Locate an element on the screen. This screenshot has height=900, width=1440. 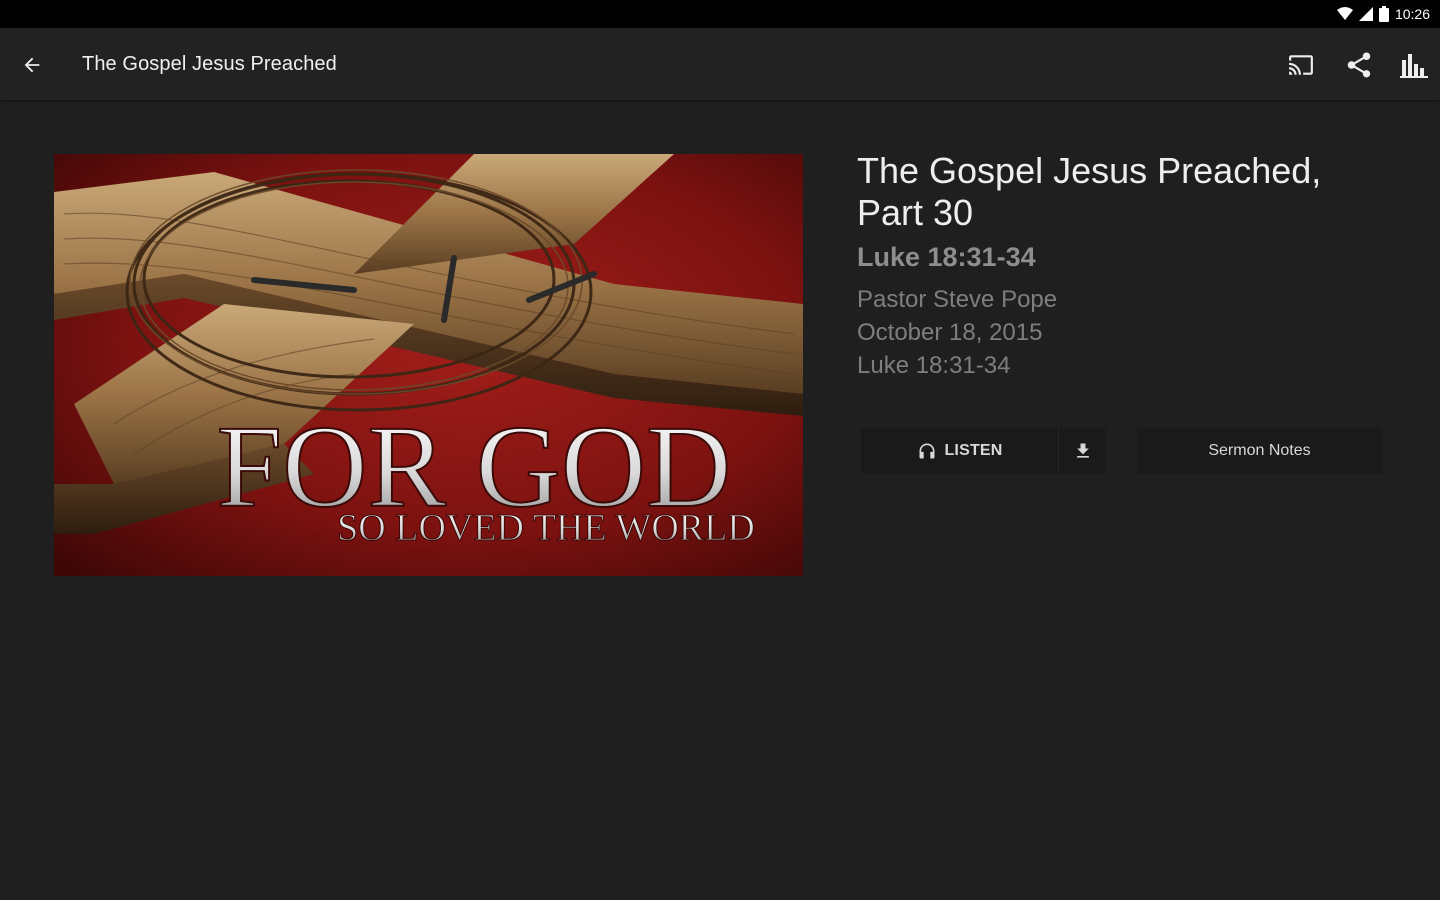
back-arrow-icon is located at coordinates (32, 65).